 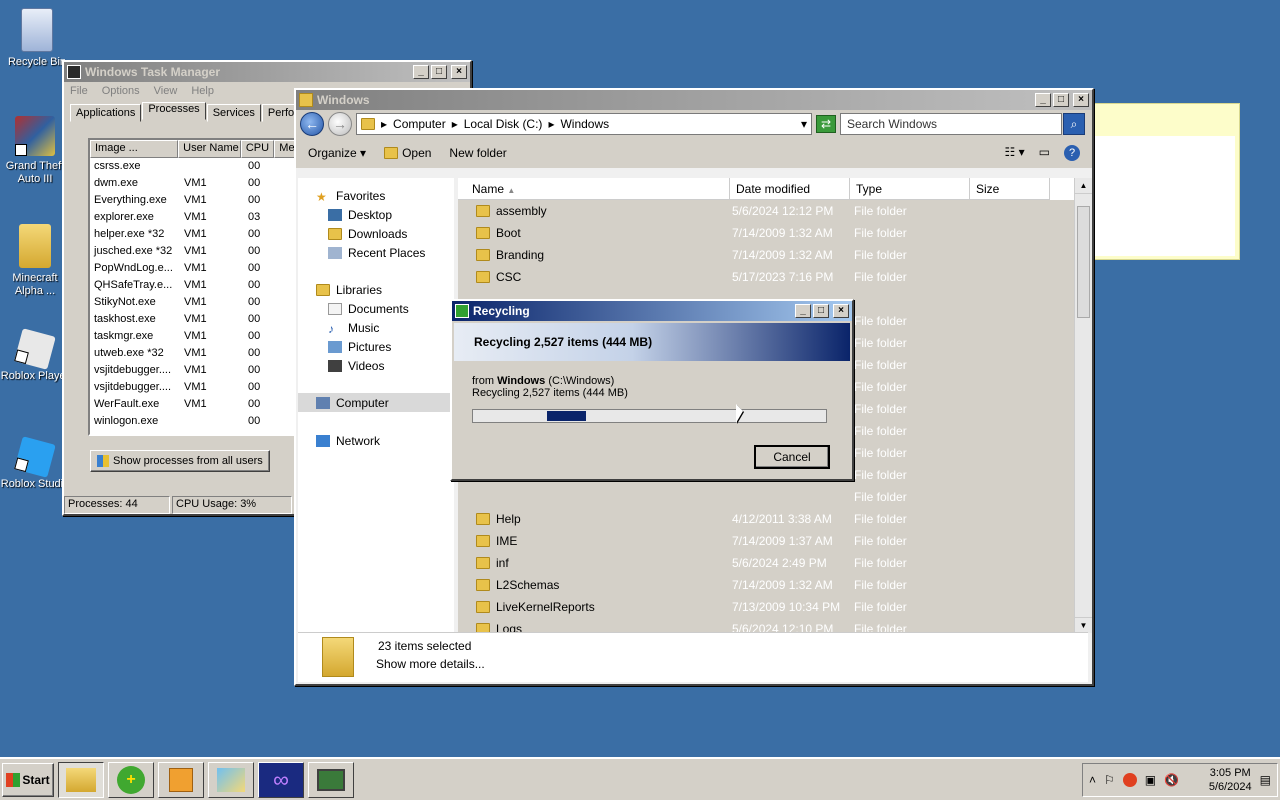 What do you see at coordinates (181, 779) in the screenshot?
I see `taskbar-media` at bounding box center [181, 779].